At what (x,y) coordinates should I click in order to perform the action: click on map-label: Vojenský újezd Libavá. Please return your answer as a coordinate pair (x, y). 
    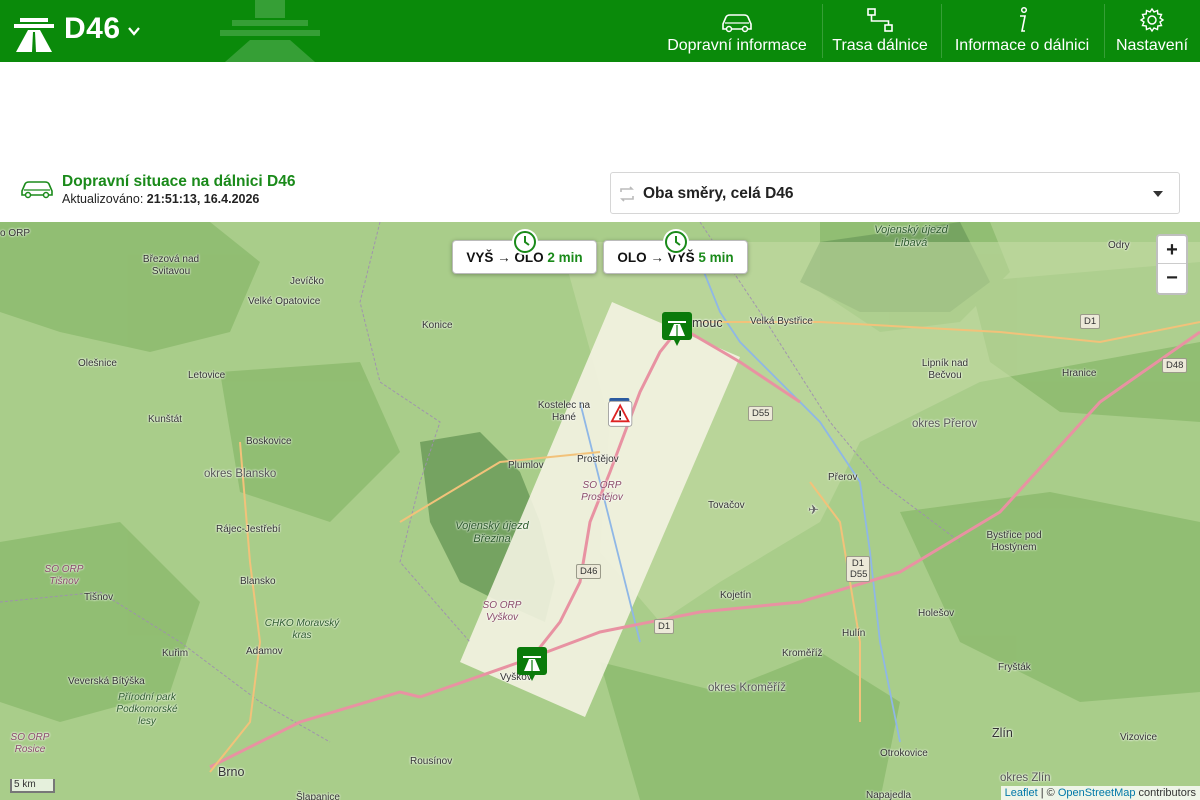
    Looking at the image, I should click on (911, 236).